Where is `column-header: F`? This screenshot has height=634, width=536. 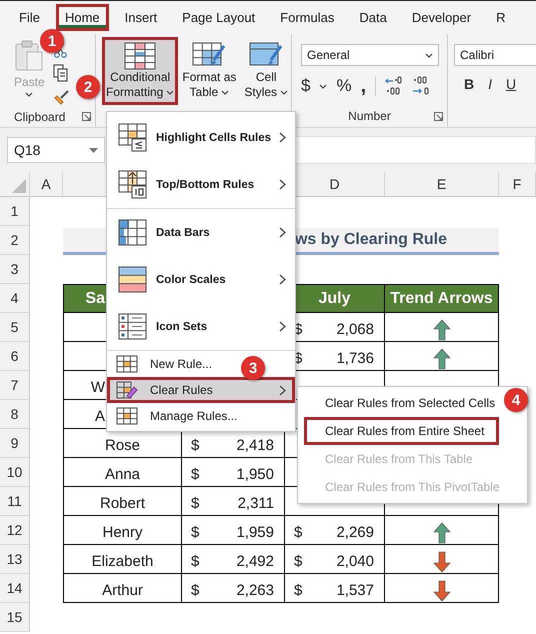 column-header: F is located at coordinates (517, 184).